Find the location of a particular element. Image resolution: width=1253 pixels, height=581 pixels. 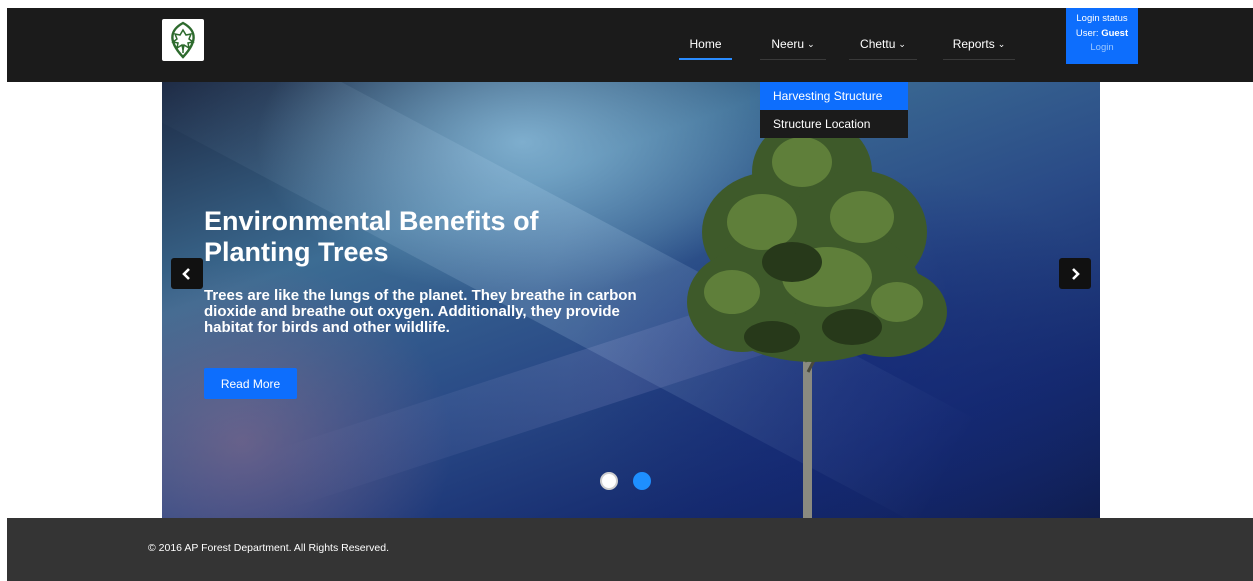

nav-home-label: Home is located at coordinates (705, 44).